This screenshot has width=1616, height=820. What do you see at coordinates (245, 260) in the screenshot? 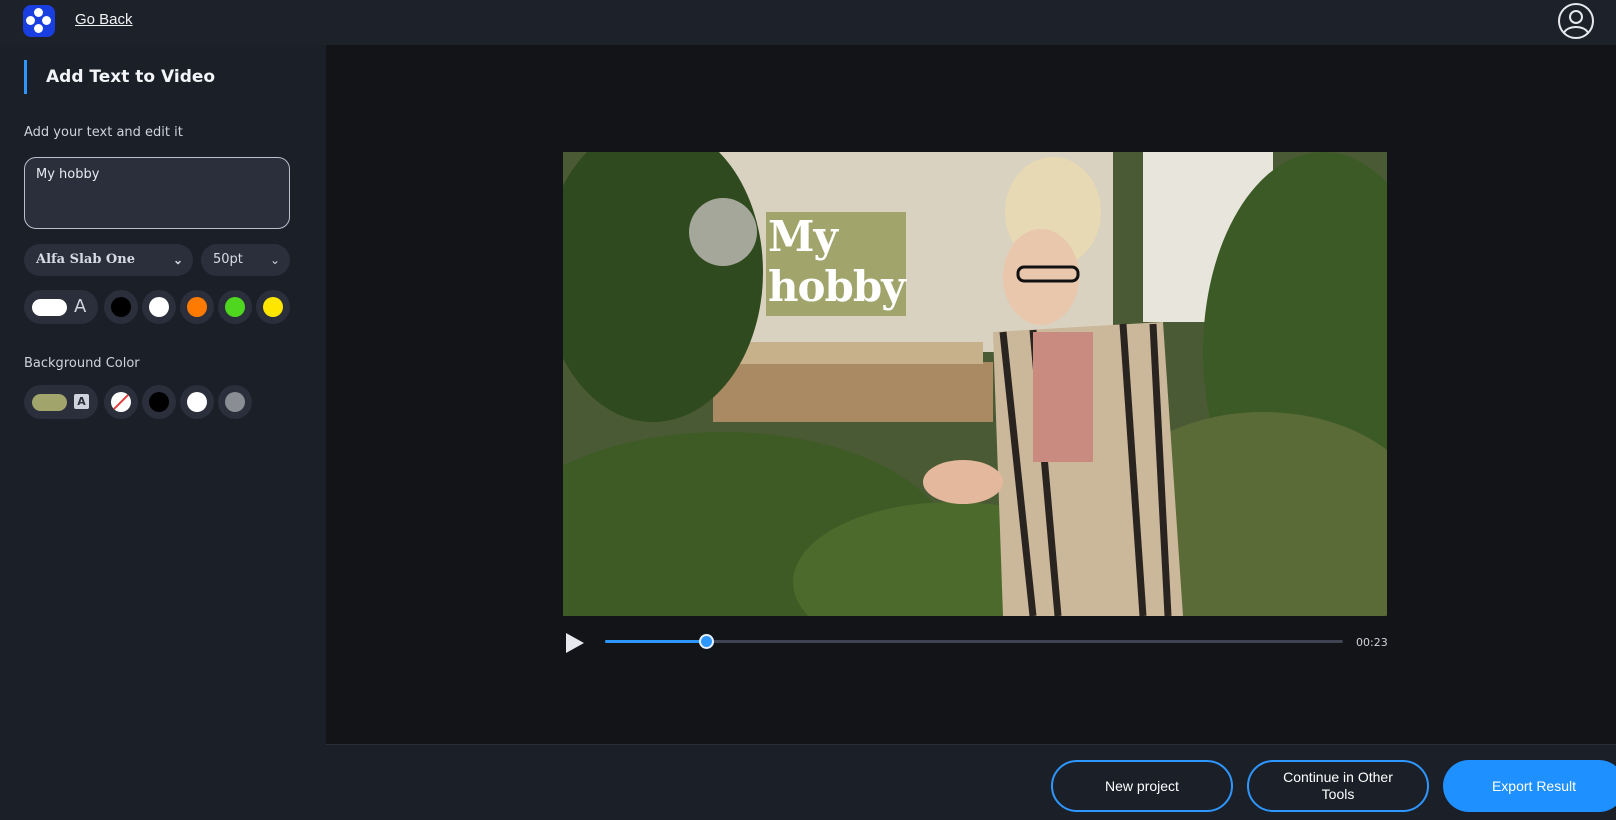
I see `font-size-select: 50pt ⌄` at bounding box center [245, 260].